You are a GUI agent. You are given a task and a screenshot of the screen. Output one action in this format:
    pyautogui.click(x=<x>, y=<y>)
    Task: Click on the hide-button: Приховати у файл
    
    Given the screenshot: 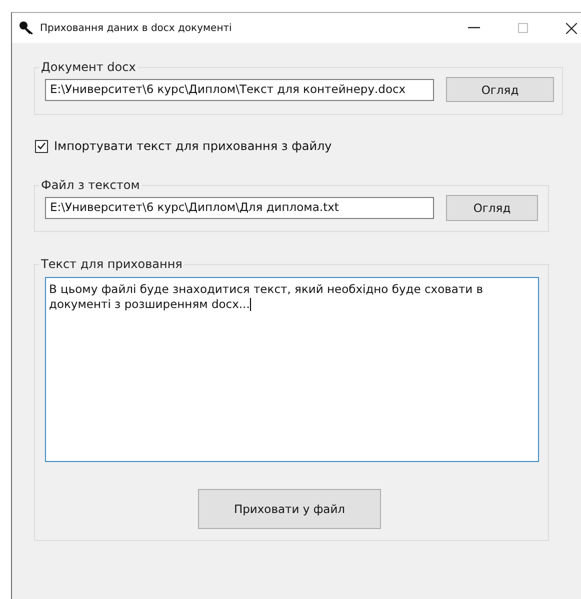 What is the action you would take?
    pyautogui.click(x=289, y=509)
    